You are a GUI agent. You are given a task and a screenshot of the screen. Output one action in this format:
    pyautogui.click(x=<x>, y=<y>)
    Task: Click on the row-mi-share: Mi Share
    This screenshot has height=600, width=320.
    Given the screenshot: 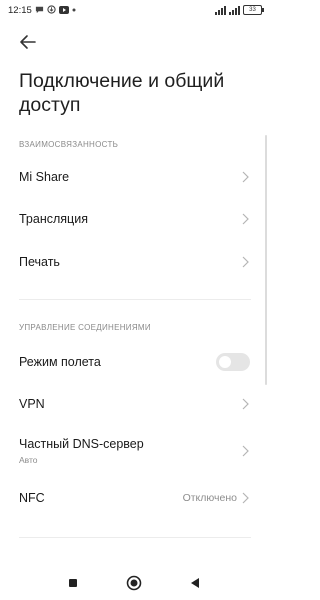 What is the action you would take?
    pyautogui.click(x=131, y=177)
    